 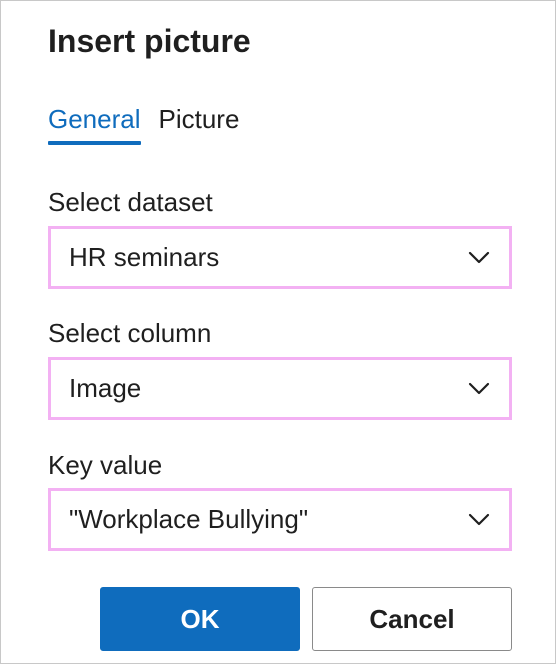 What do you see at coordinates (105, 465) in the screenshot?
I see `key-value-label: Key value` at bounding box center [105, 465].